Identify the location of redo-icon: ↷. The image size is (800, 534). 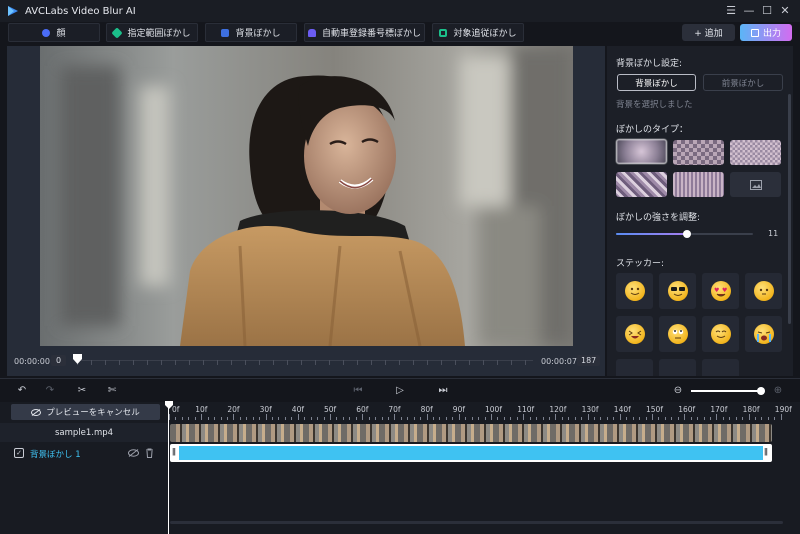
(50, 391).